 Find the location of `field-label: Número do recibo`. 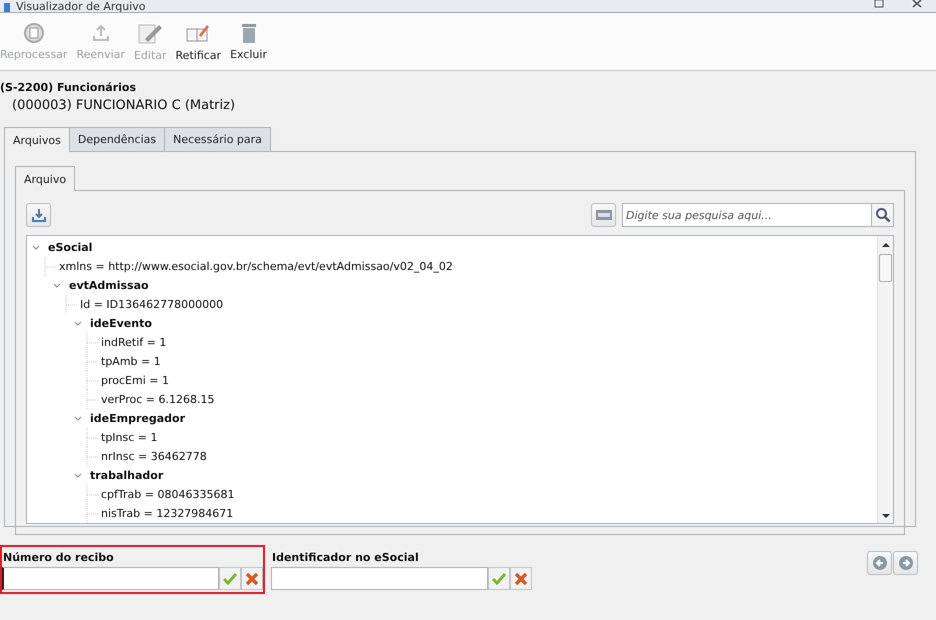

field-label: Número do recibo is located at coordinates (59, 557).